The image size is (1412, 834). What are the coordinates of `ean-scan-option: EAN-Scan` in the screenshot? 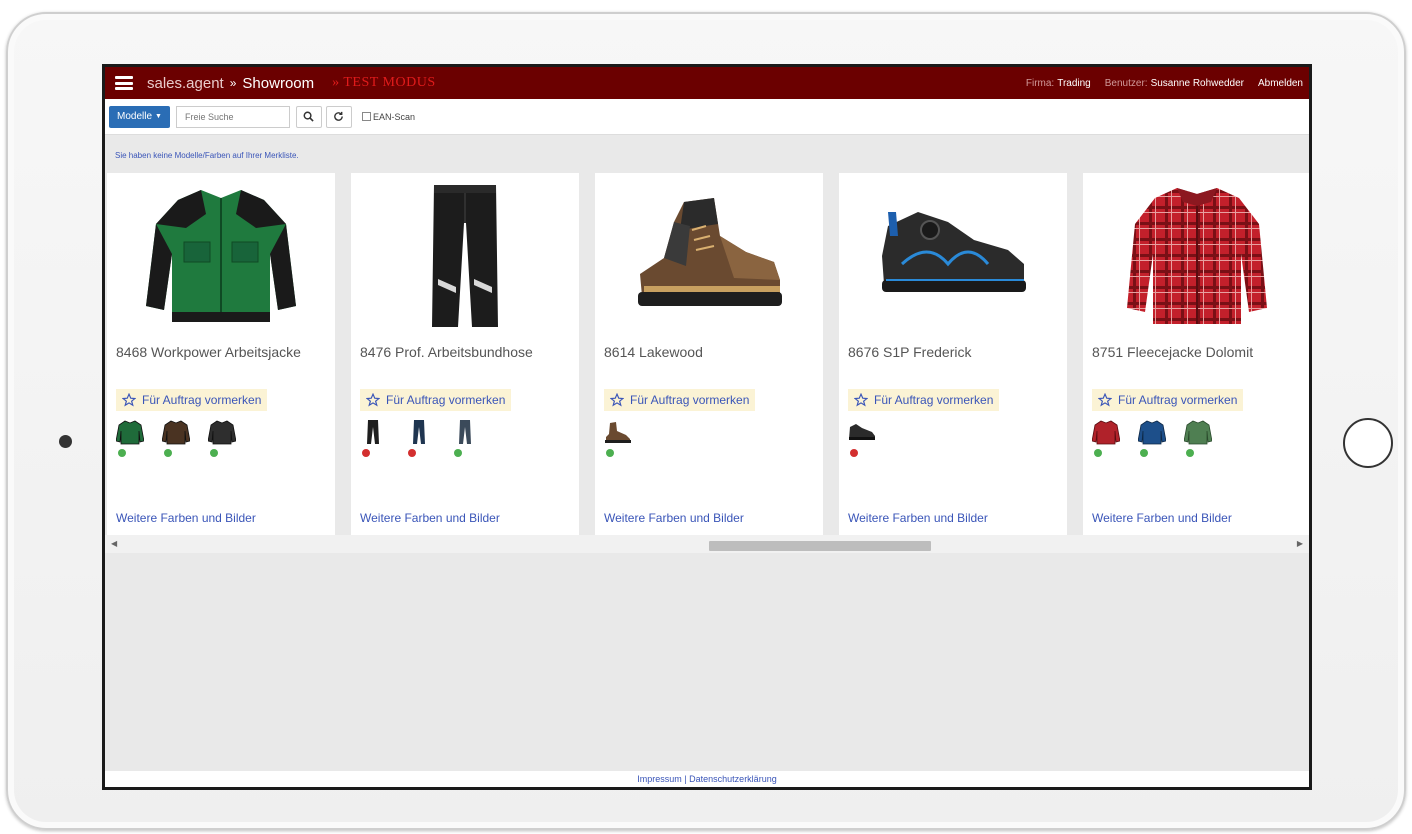 It's located at (388, 117).